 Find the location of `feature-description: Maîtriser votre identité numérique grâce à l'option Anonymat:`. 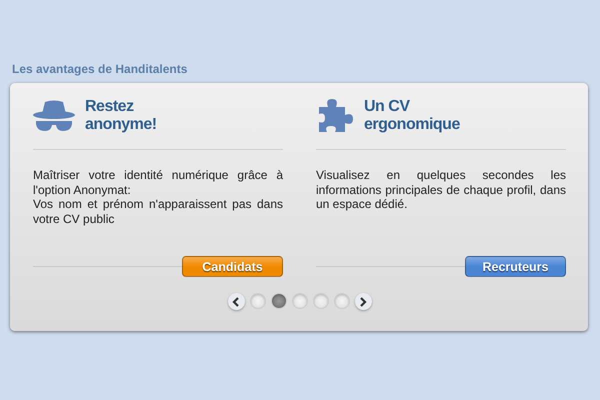

feature-description: Maîtriser votre identité numérique grâce à l'option Anonymat: is located at coordinates (158, 182).